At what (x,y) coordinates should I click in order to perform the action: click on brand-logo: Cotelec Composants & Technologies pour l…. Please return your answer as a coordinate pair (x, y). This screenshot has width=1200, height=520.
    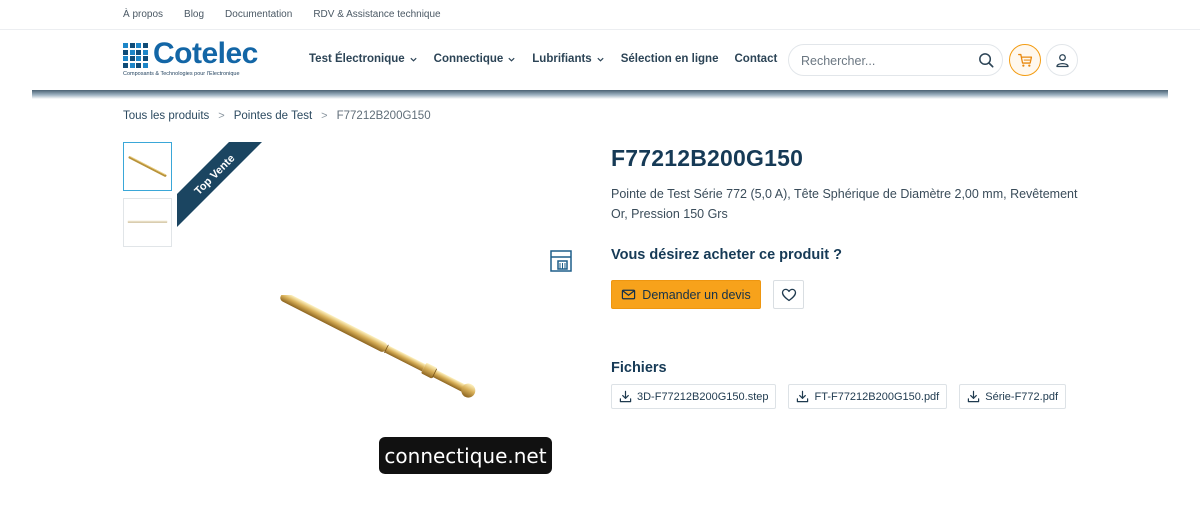
    Looking at the image, I should click on (198, 59).